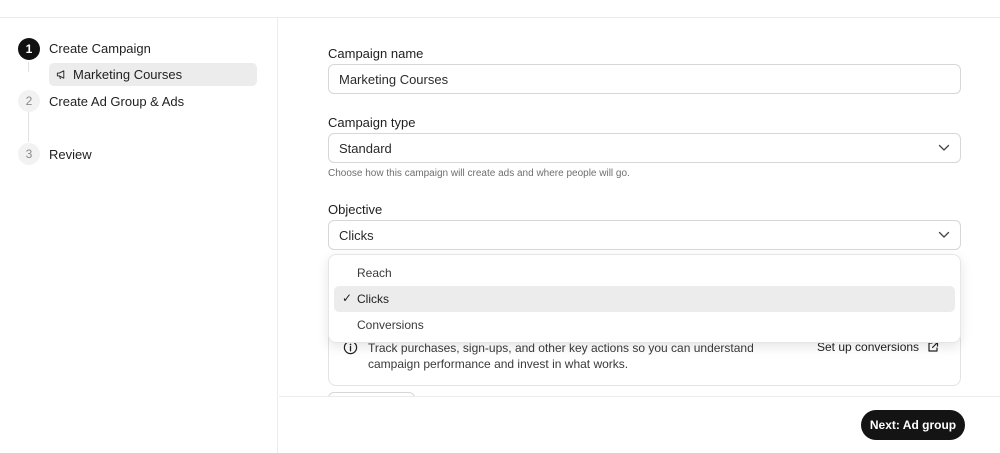 This screenshot has width=1000, height=453. I want to click on option-label: Conversions, so click(390, 325).